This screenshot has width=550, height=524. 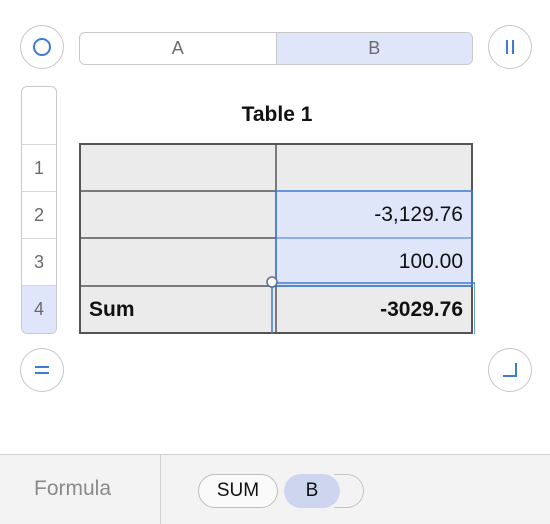 What do you see at coordinates (39, 167) in the screenshot?
I see `row-header-1: 1` at bounding box center [39, 167].